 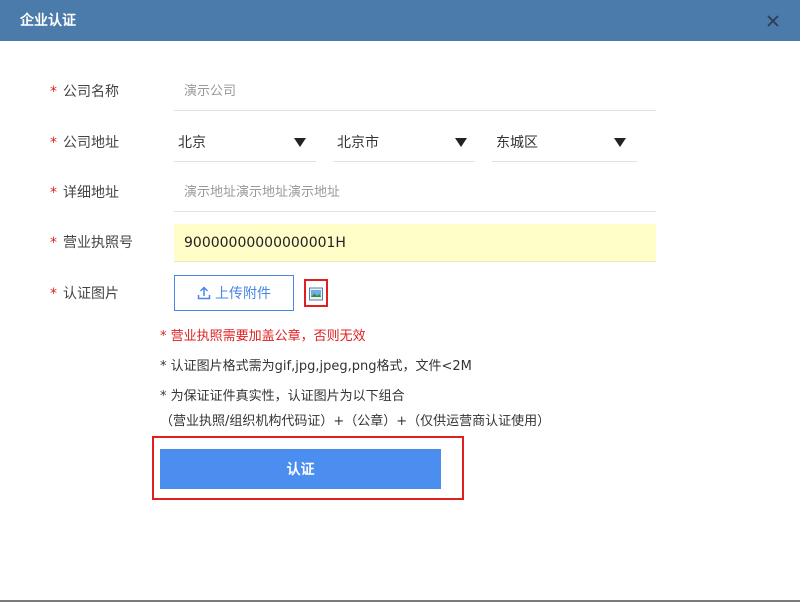 I want to click on city-select: 北京市, so click(x=404, y=143).